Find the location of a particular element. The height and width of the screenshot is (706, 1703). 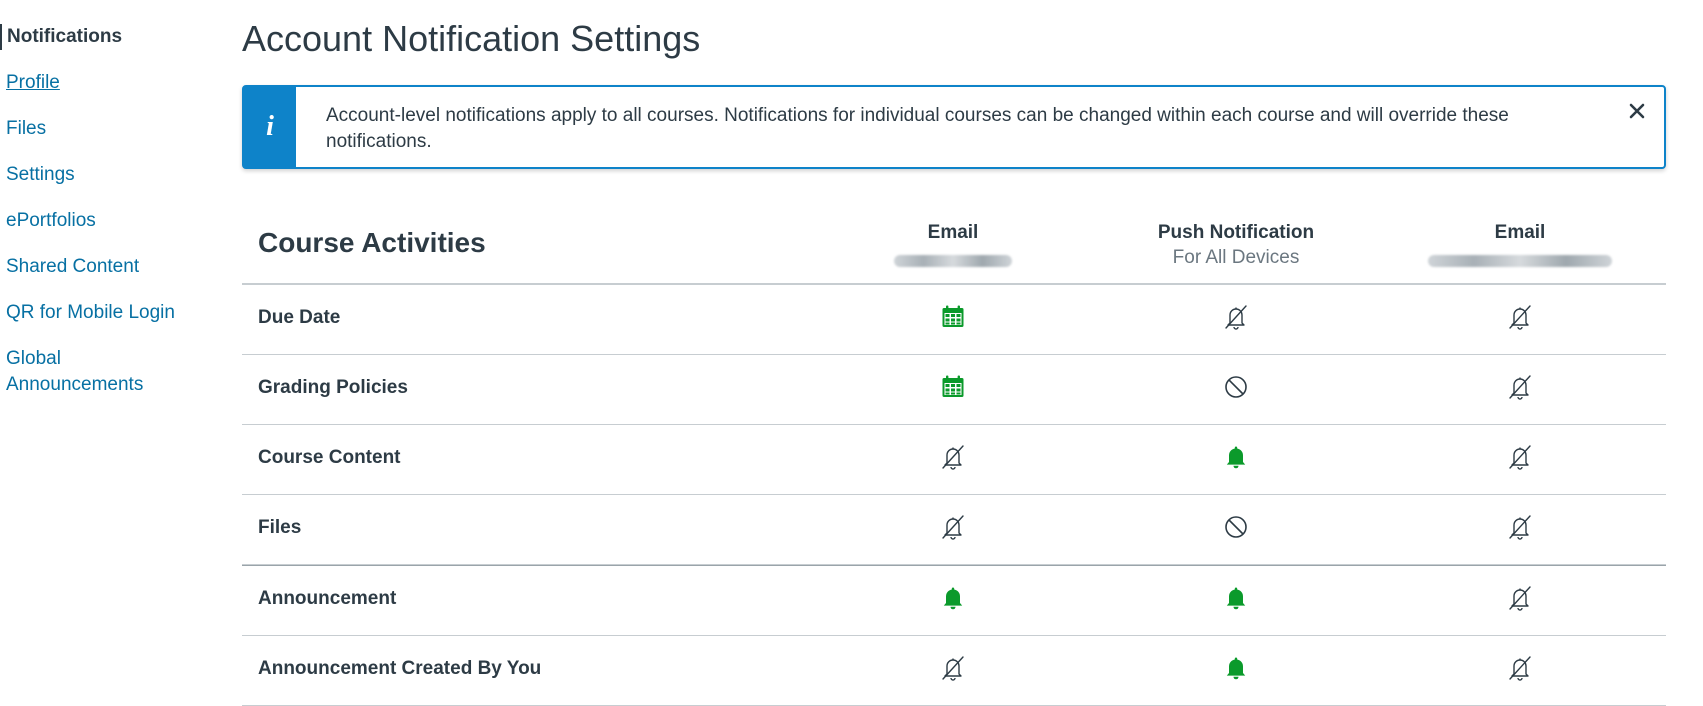

table-row: Announcement is located at coordinates (954, 600).